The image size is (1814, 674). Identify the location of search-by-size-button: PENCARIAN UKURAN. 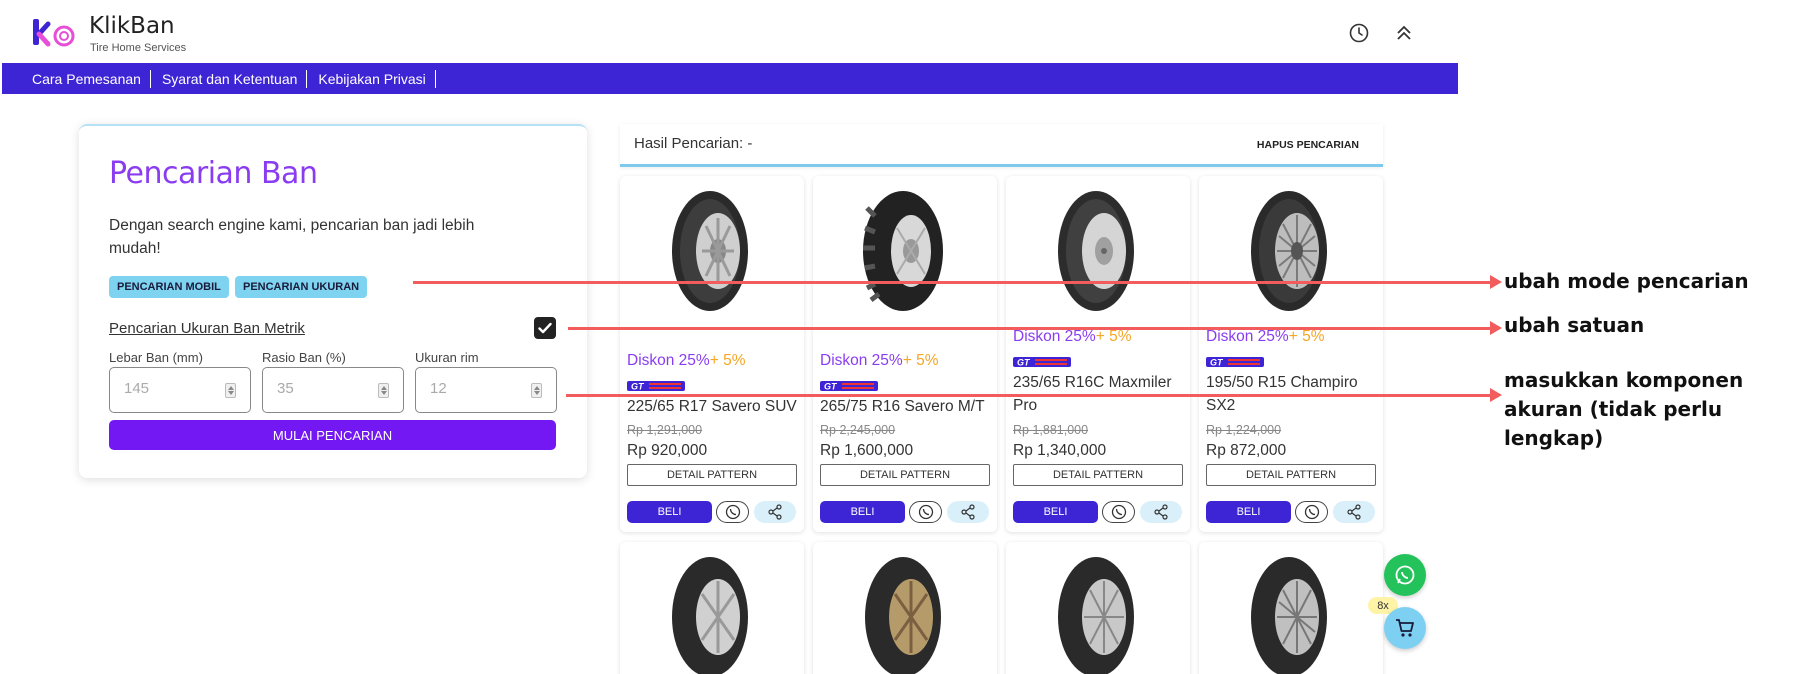
(301, 287).